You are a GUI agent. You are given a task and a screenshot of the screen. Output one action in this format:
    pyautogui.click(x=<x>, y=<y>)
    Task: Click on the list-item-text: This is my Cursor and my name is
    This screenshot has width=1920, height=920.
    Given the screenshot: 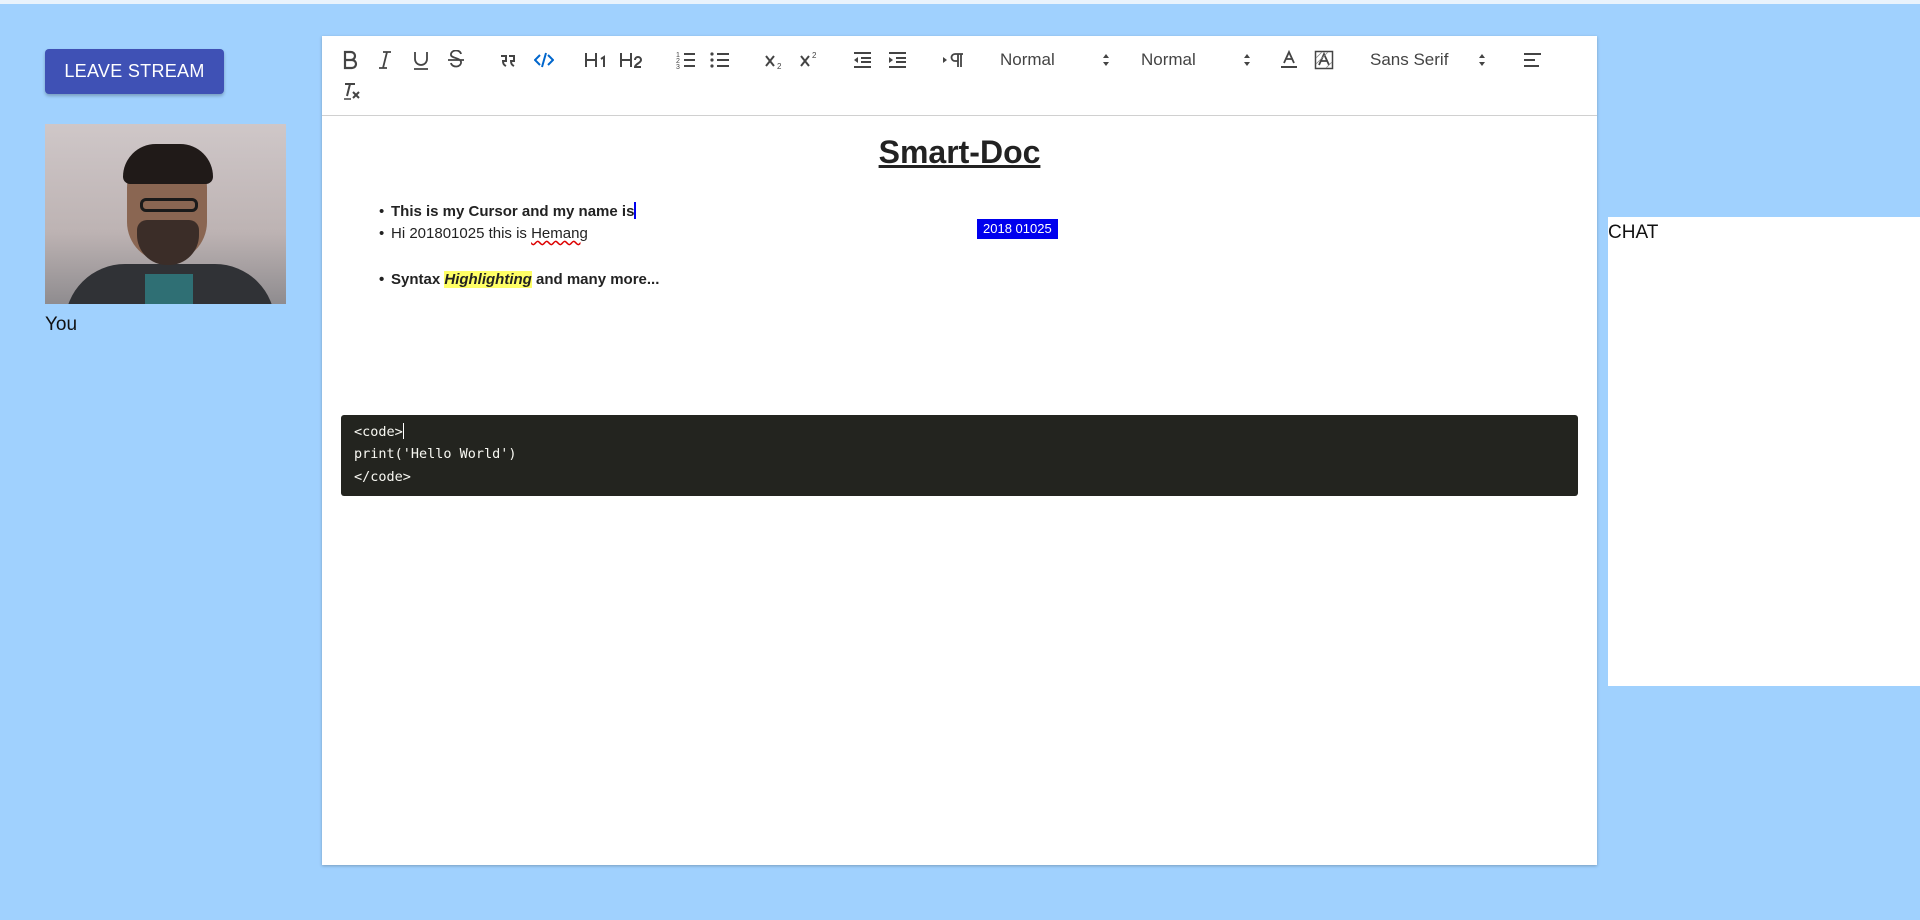 What is the action you would take?
    pyautogui.click(x=513, y=211)
    